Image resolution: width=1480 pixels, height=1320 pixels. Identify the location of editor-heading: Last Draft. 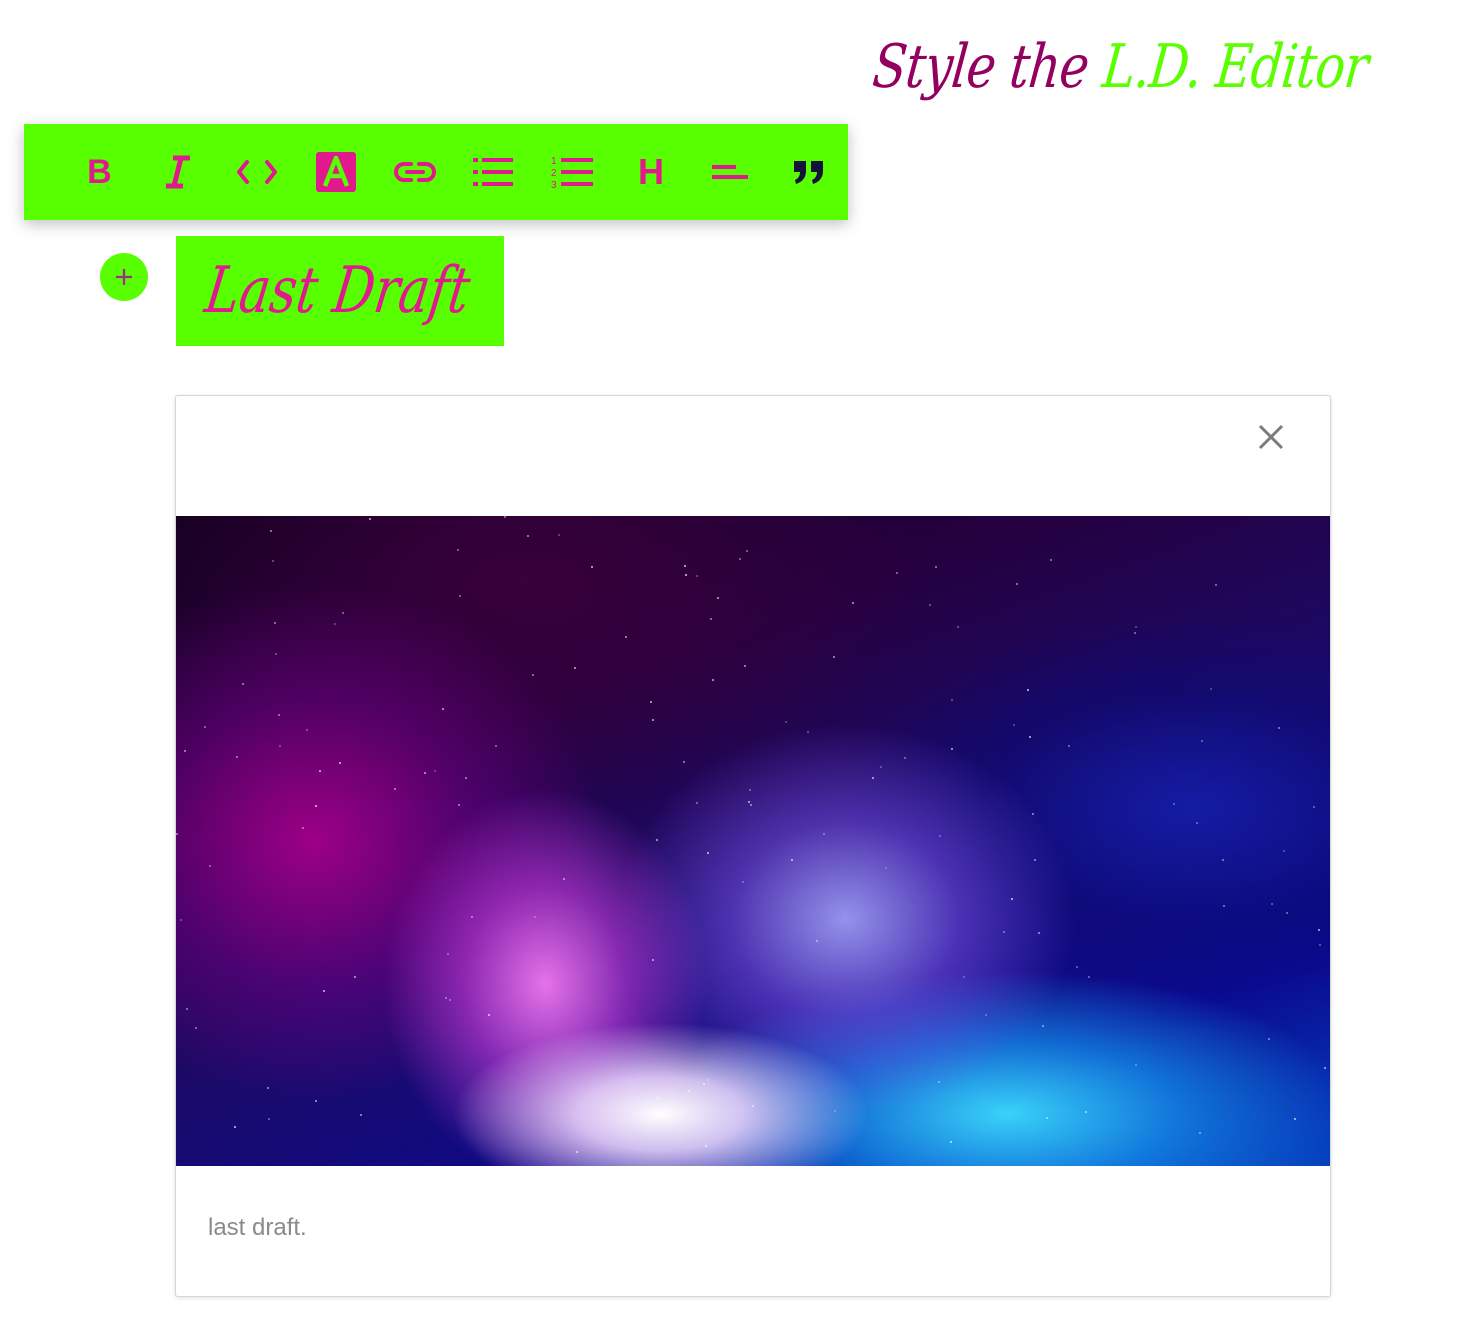
(337, 291).